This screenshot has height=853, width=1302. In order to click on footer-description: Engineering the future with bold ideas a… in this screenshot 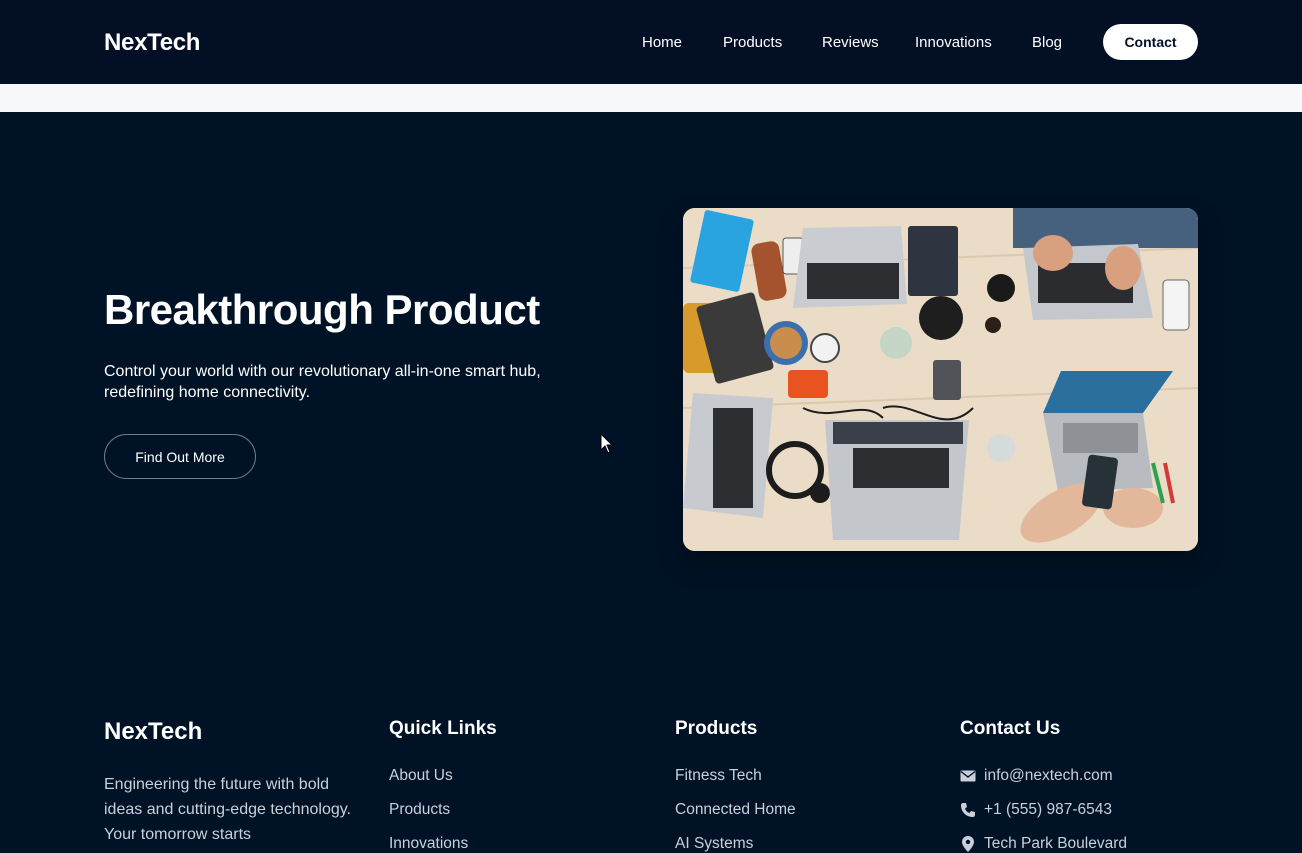, I will do `click(227, 809)`.